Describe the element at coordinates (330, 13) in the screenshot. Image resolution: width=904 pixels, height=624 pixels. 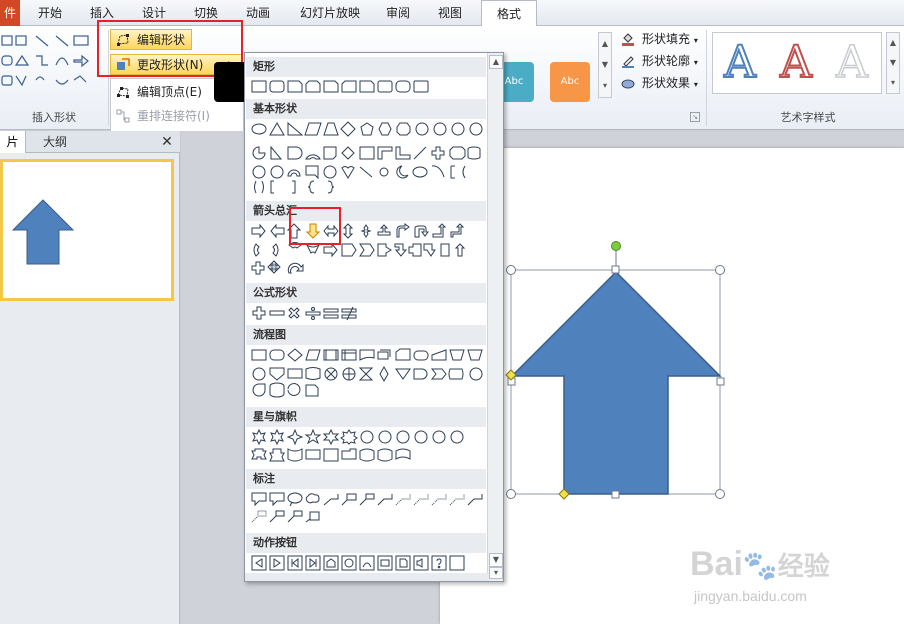
I see `tab-slideshow: 幻灯片放映` at that location.